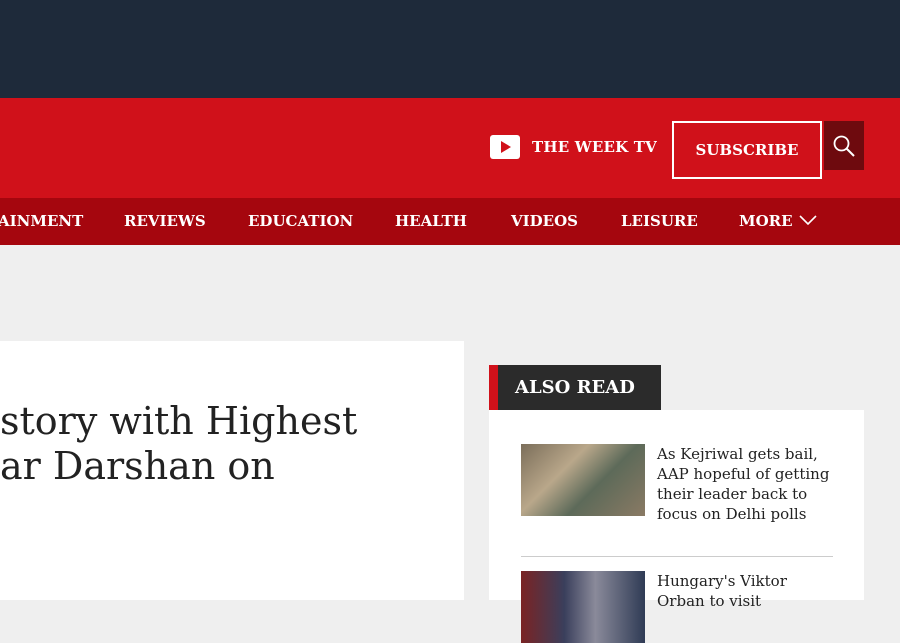 The width and height of the screenshot is (900, 643). Describe the element at coordinates (575, 387) in the screenshot. I see `also-read-heading: ALSO READ` at that location.